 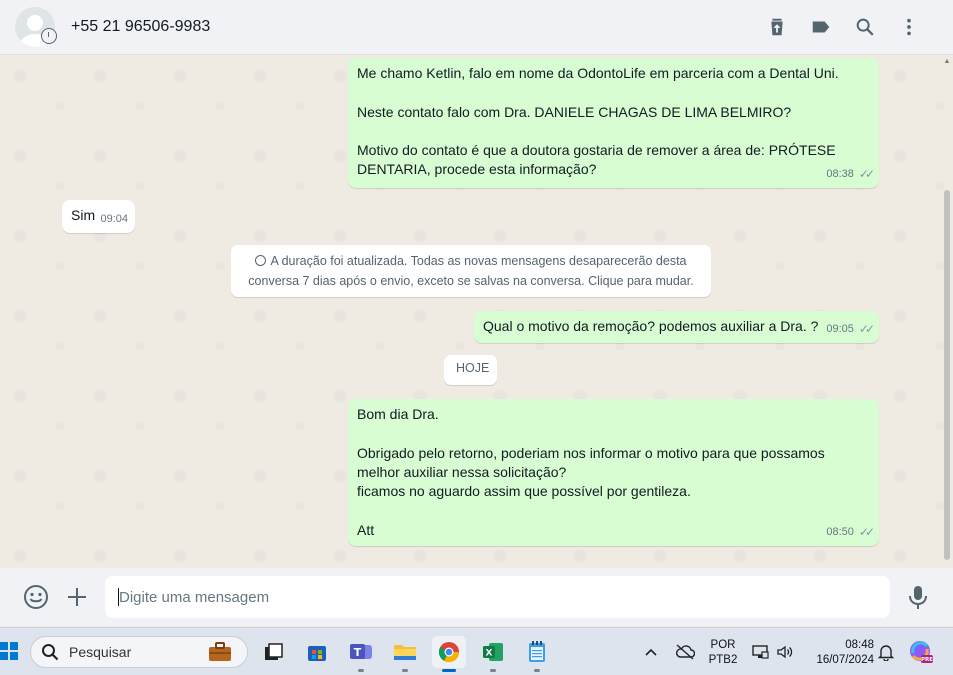 What do you see at coordinates (909, 27) in the screenshot?
I see `menu-icon` at bounding box center [909, 27].